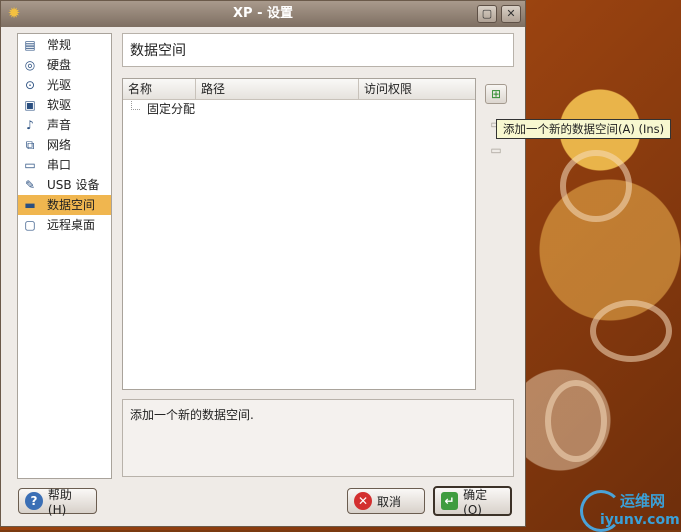 The image size is (681, 532). Describe the element at coordinates (277, 89) in the screenshot. I see `column-header-path: 路径` at that location.